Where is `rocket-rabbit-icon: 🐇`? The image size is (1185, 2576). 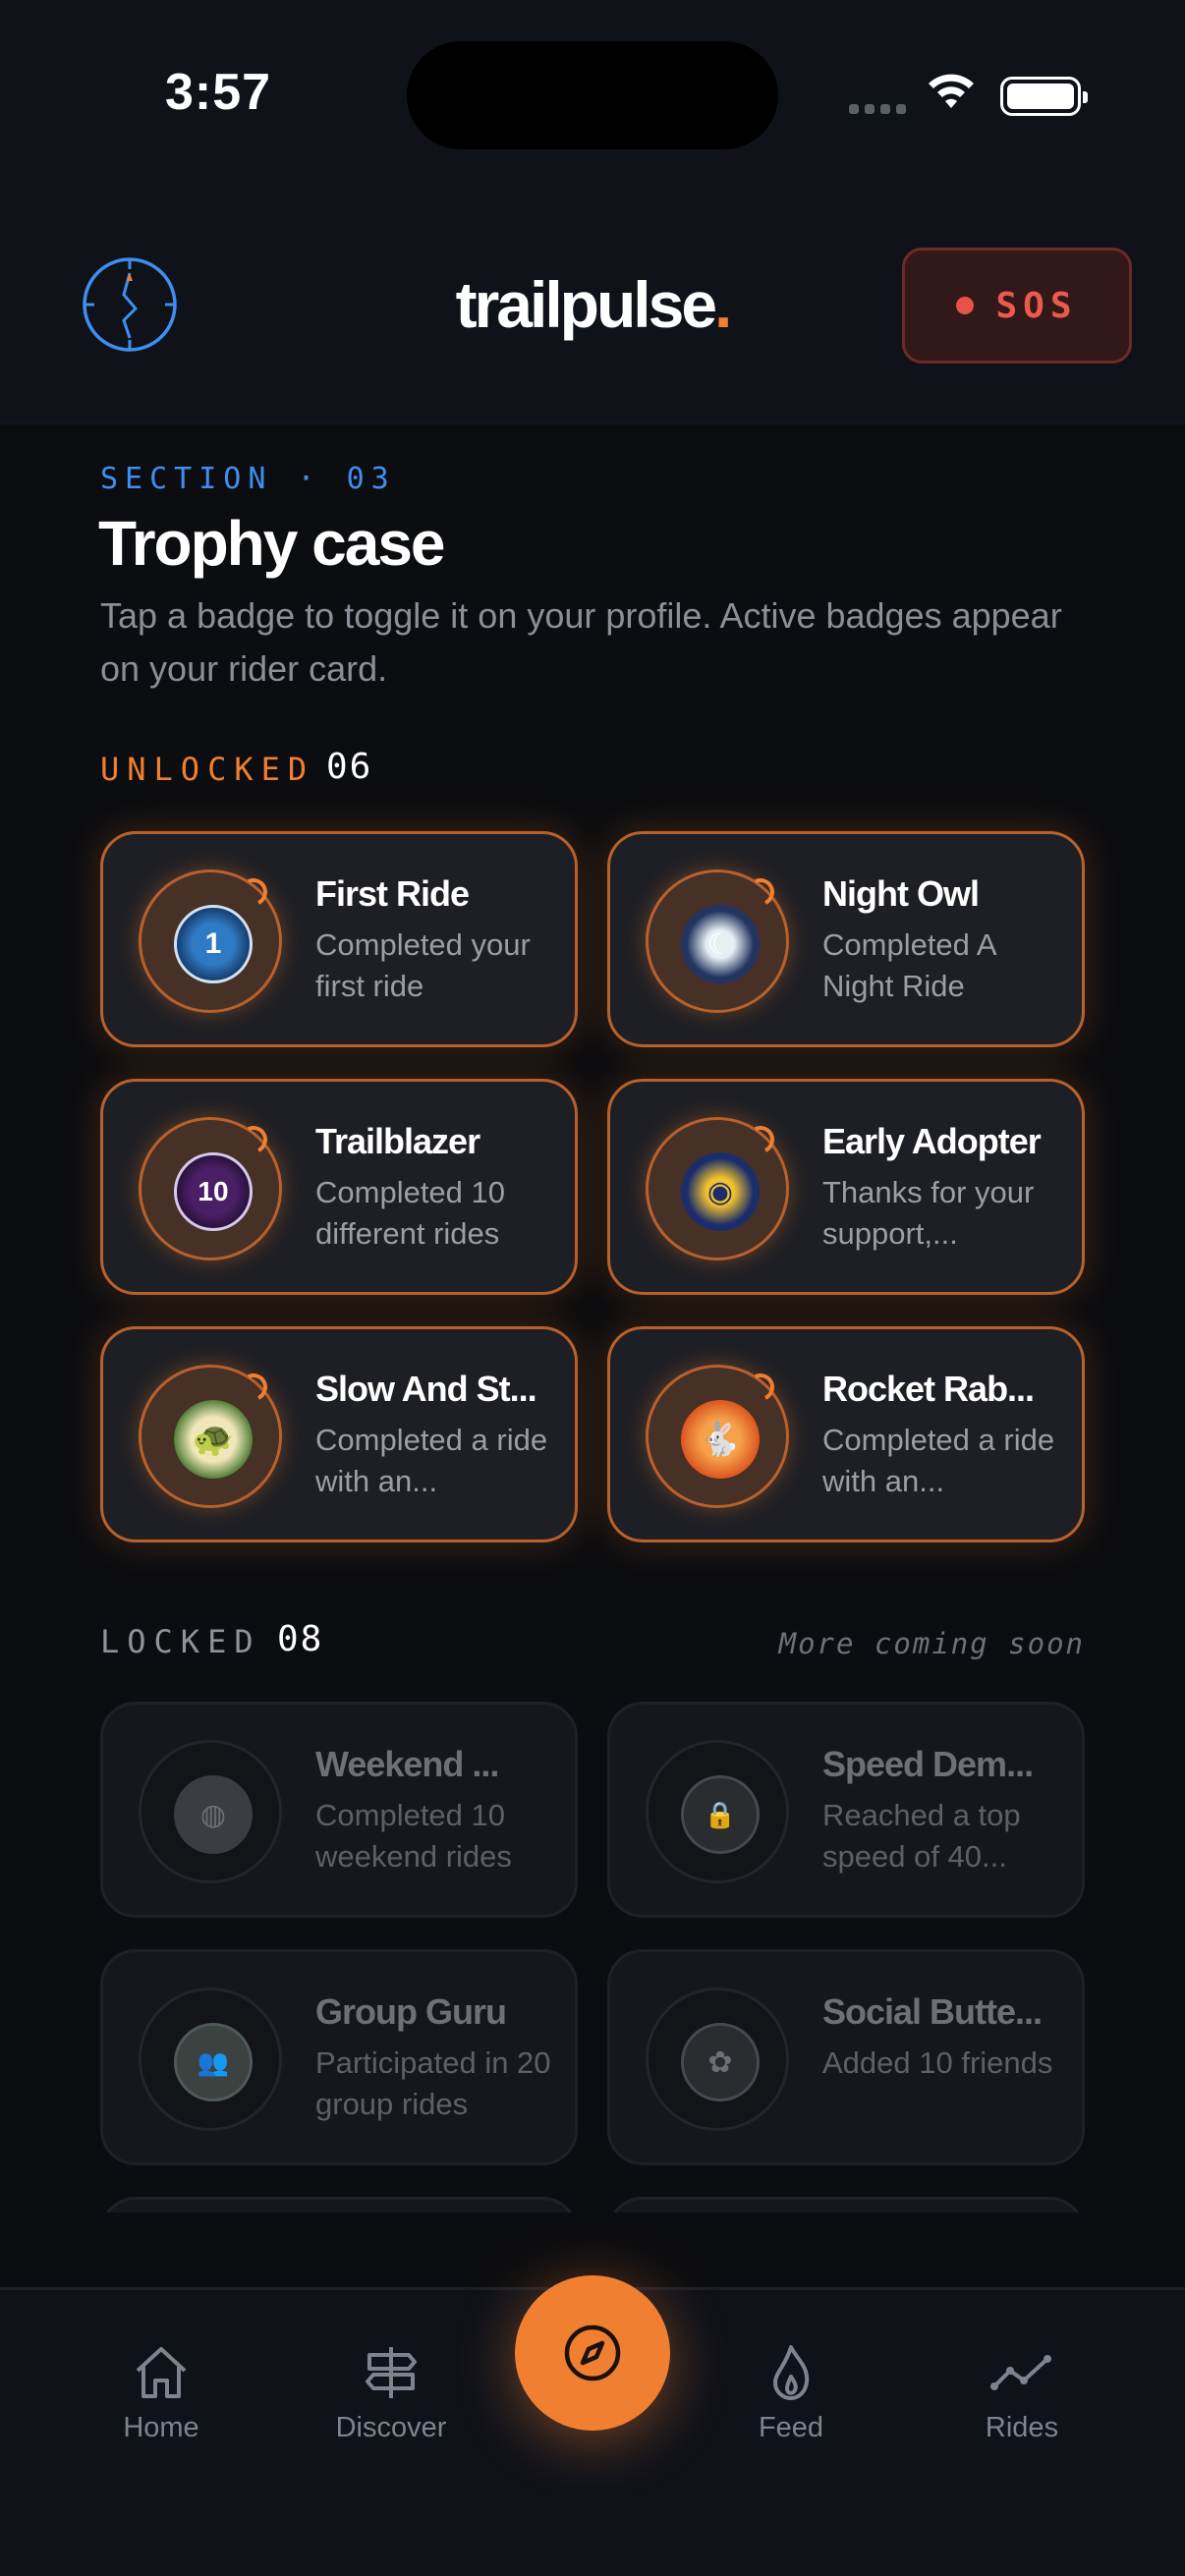
rocket-rabbit-icon: 🐇 is located at coordinates (720, 1439).